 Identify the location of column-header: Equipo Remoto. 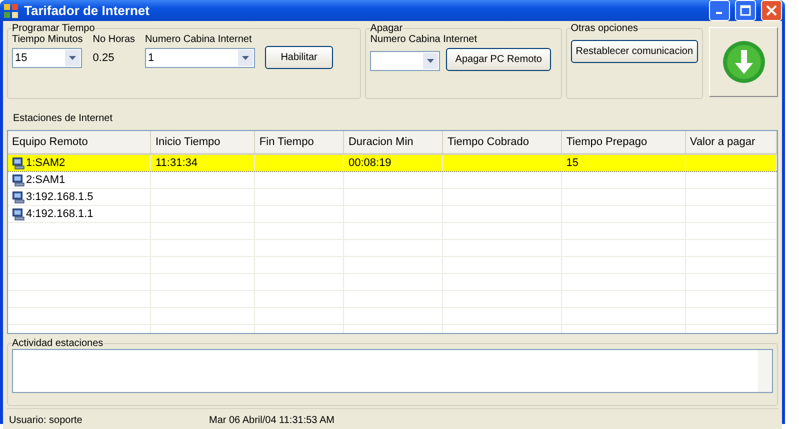
(80, 142).